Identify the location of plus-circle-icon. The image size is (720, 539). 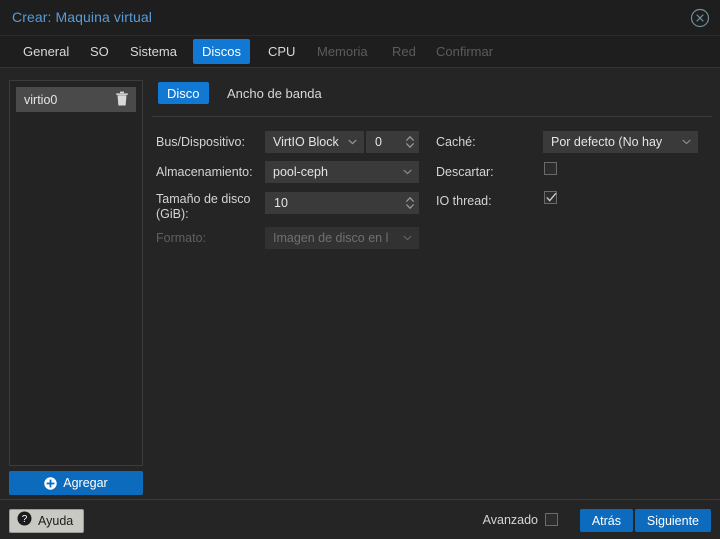
(50, 483).